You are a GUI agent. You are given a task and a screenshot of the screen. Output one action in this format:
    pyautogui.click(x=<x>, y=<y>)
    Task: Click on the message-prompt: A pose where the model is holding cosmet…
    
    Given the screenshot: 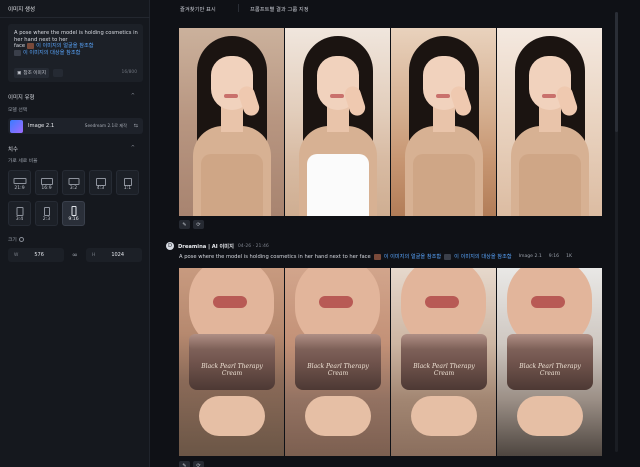 What is the action you would take?
    pyautogui.click(x=375, y=256)
    